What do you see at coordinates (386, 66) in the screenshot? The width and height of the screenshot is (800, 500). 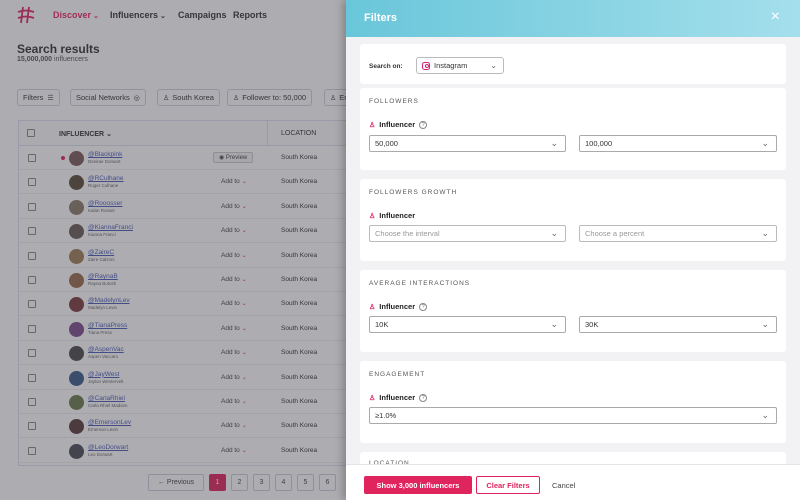 I see `search-on-label: Search on:` at bounding box center [386, 66].